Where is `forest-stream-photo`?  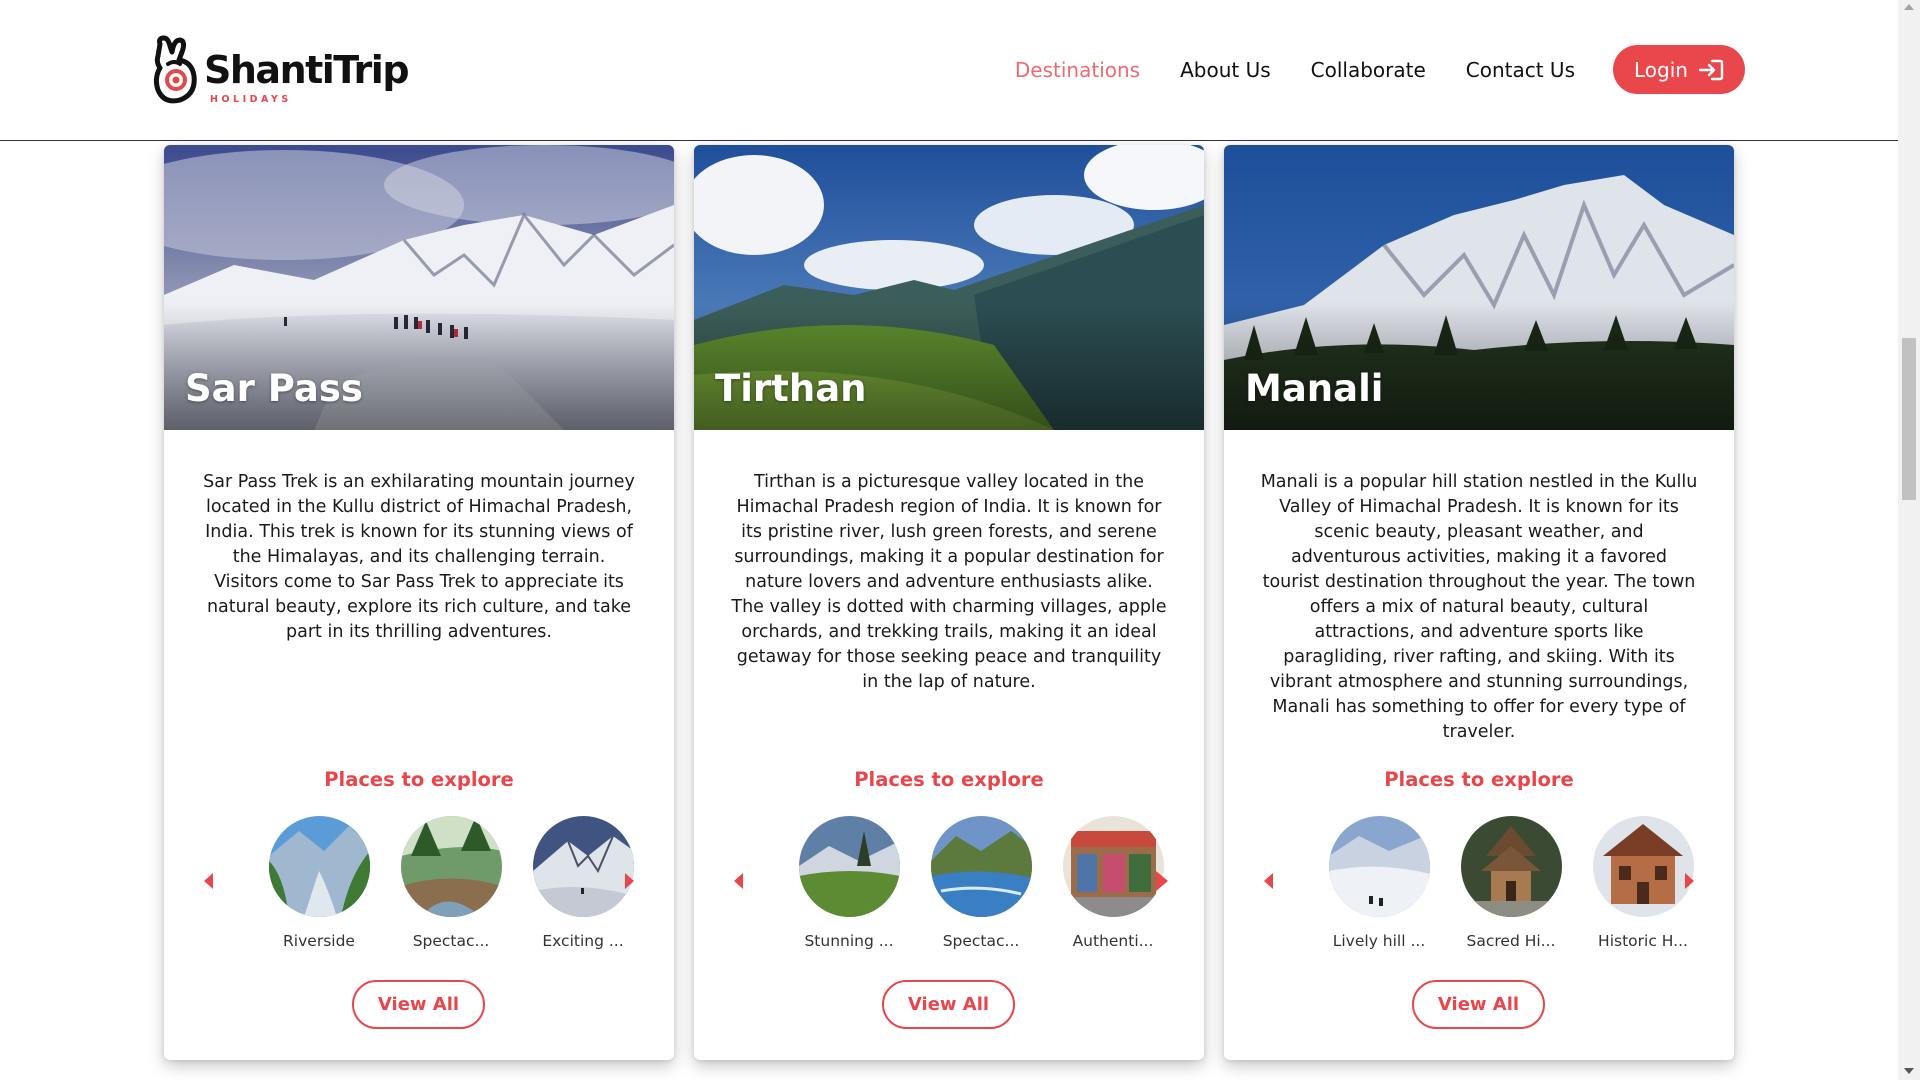 forest-stream-photo is located at coordinates (451, 866).